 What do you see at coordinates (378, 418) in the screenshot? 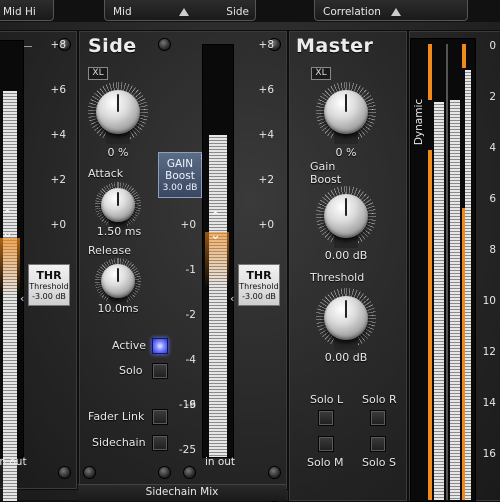
I see `solo-r-button` at bounding box center [378, 418].